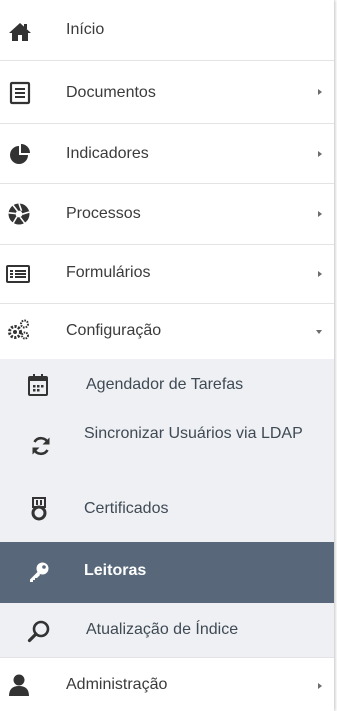 The width and height of the screenshot is (337, 711). What do you see at coordinates (167, 572) in the screenshot?
I see `submenu-item-leitoras: Leitoras` at bounding box center [167, 572].